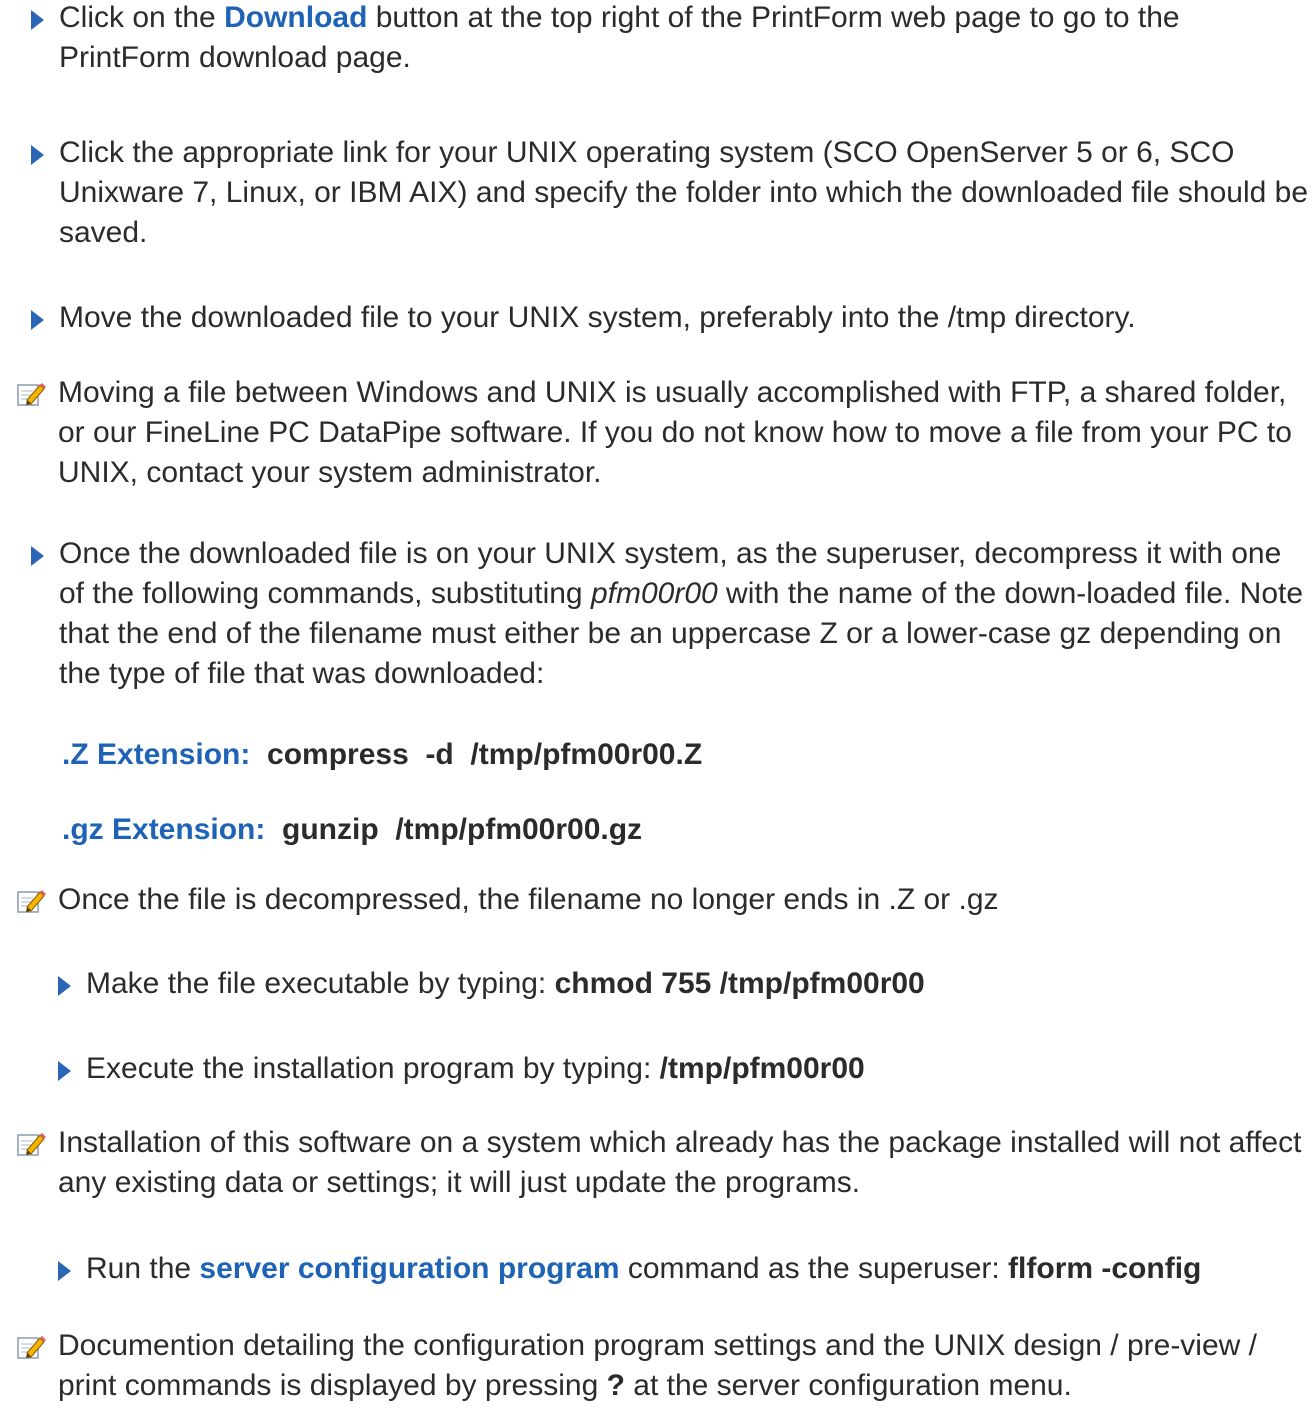 The height and width of the screenshot is (1418, 1315). Describe the element at coordinates (143, 1268) in the screenshot. I see `step-text-pre: Run the` at that location.